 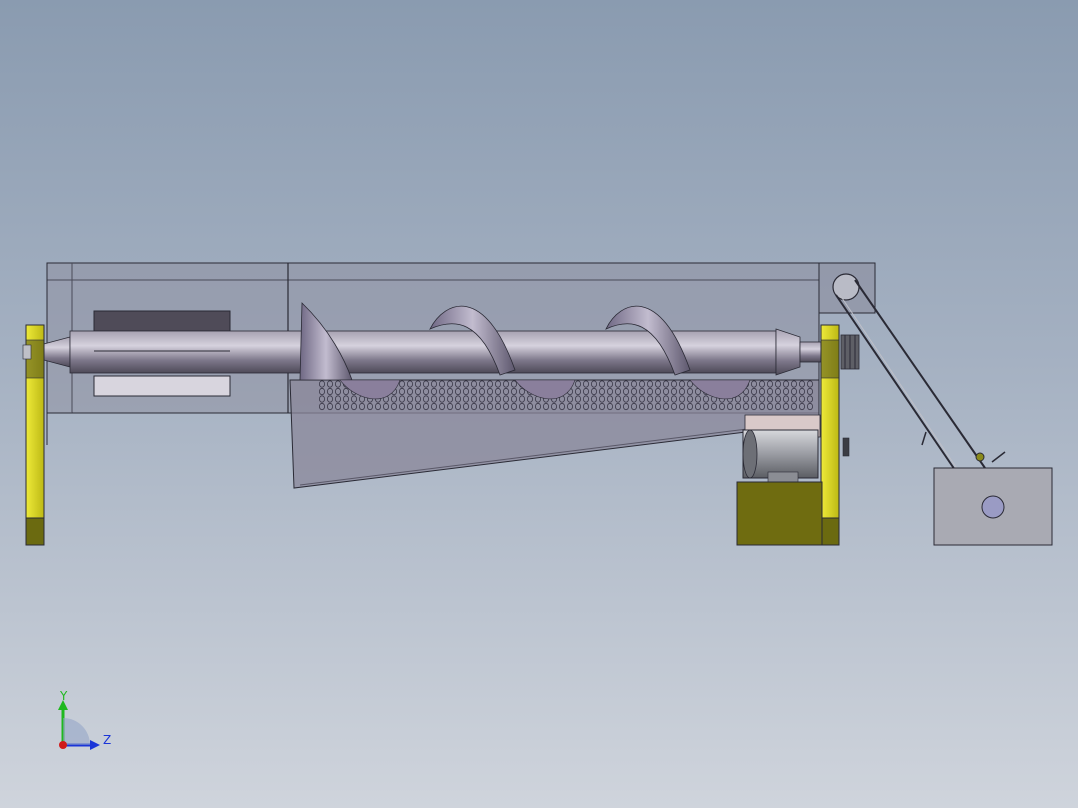 What do you see at coordinates (76, 731) in the screenshot?
I see `triad-plane` at bounding box center [76, 731].